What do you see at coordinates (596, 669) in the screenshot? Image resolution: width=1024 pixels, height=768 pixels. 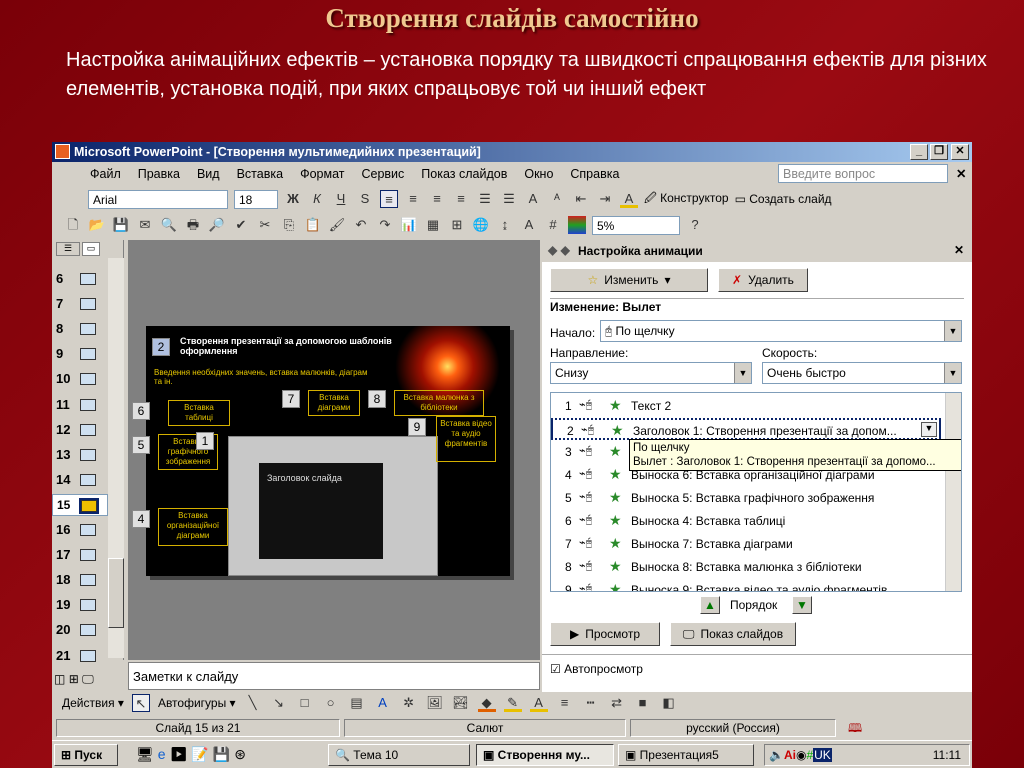 I see `autopreview-checkbox: ☑ Автопросмотр` at bounding box center [596, 669].